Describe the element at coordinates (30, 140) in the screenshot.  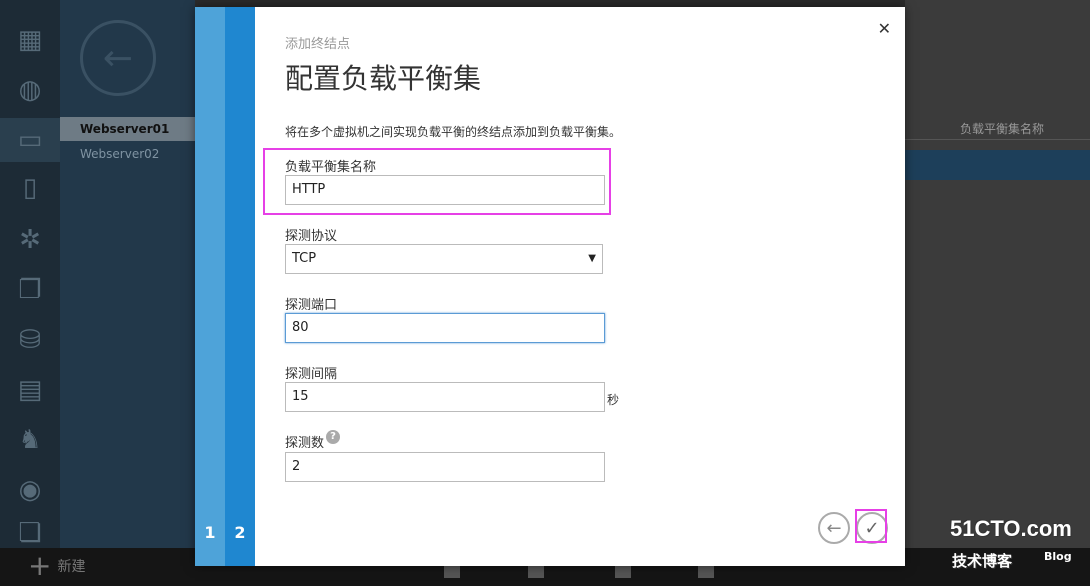
I see `monitor-icon: ▭` at that location.